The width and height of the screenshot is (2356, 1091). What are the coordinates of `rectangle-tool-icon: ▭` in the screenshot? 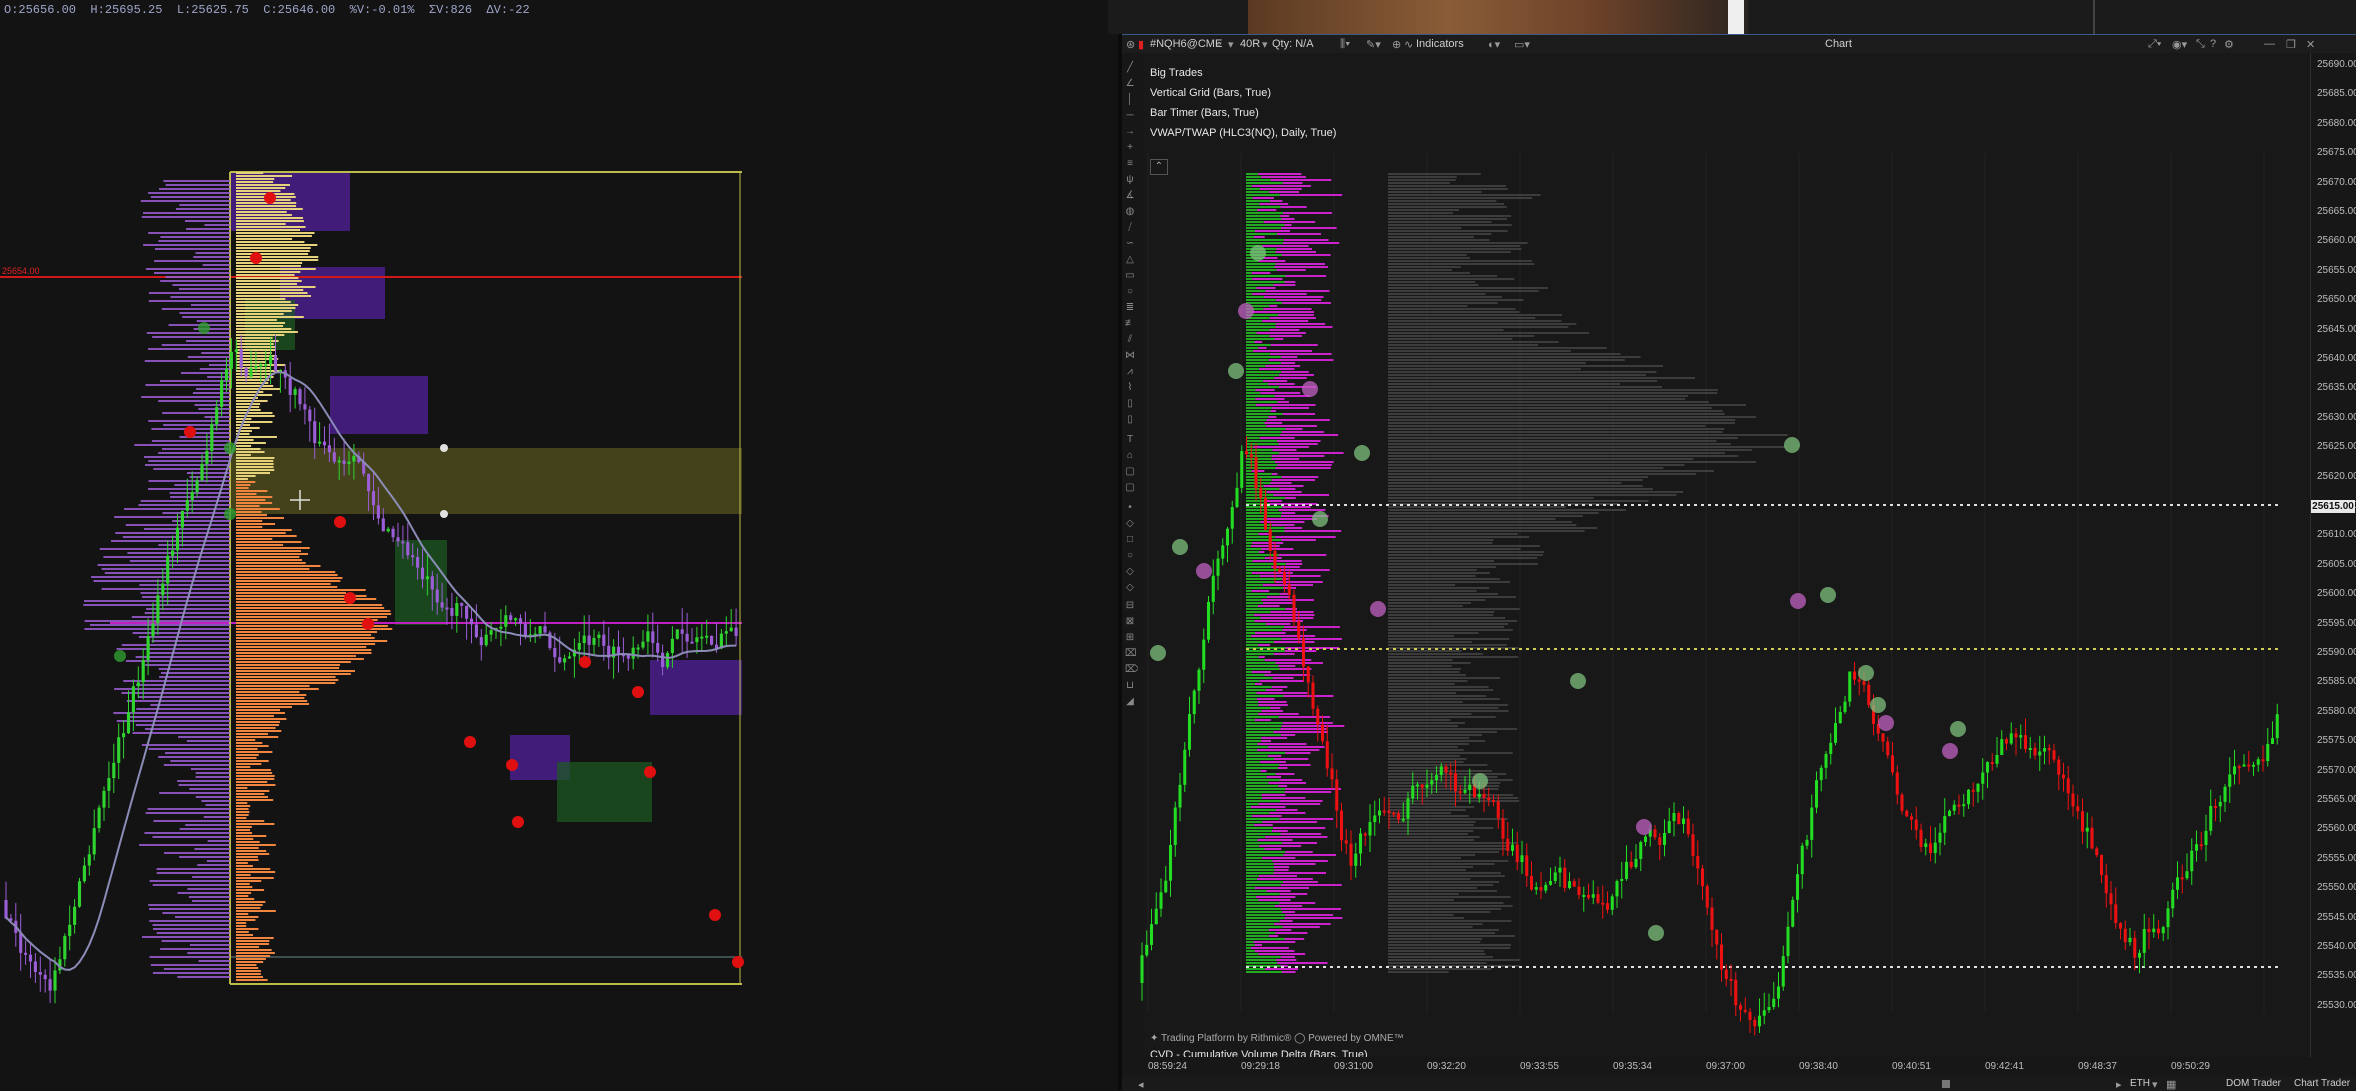 It's located at (1130, 276).